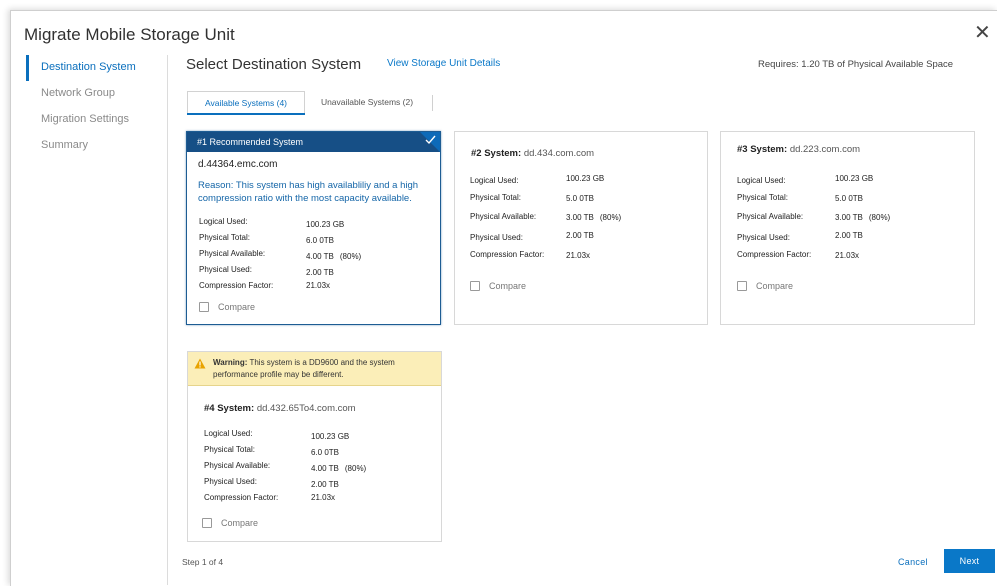  What do you see at coordinates (913, 562) in the screenshot?
I see `cancel-button: Cancel` at bounding box center [913, 562].